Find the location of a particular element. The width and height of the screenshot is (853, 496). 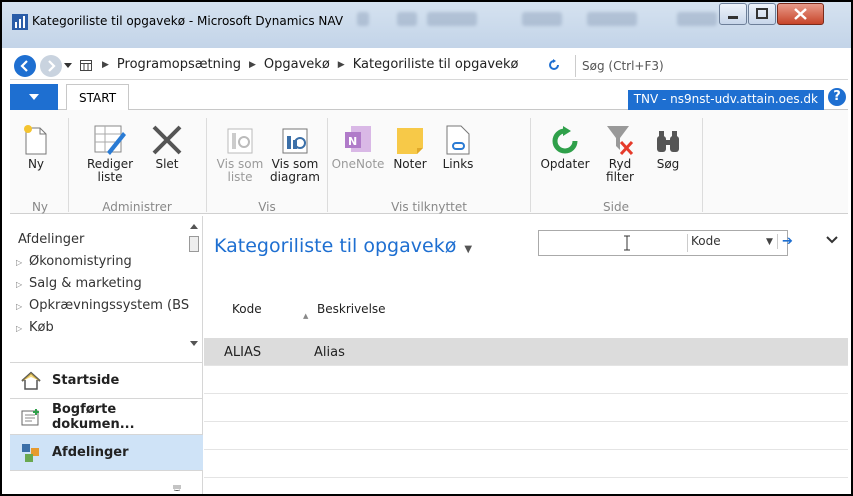

view-as-list-label-line1: Vis som is located at coordinates (240, 164).